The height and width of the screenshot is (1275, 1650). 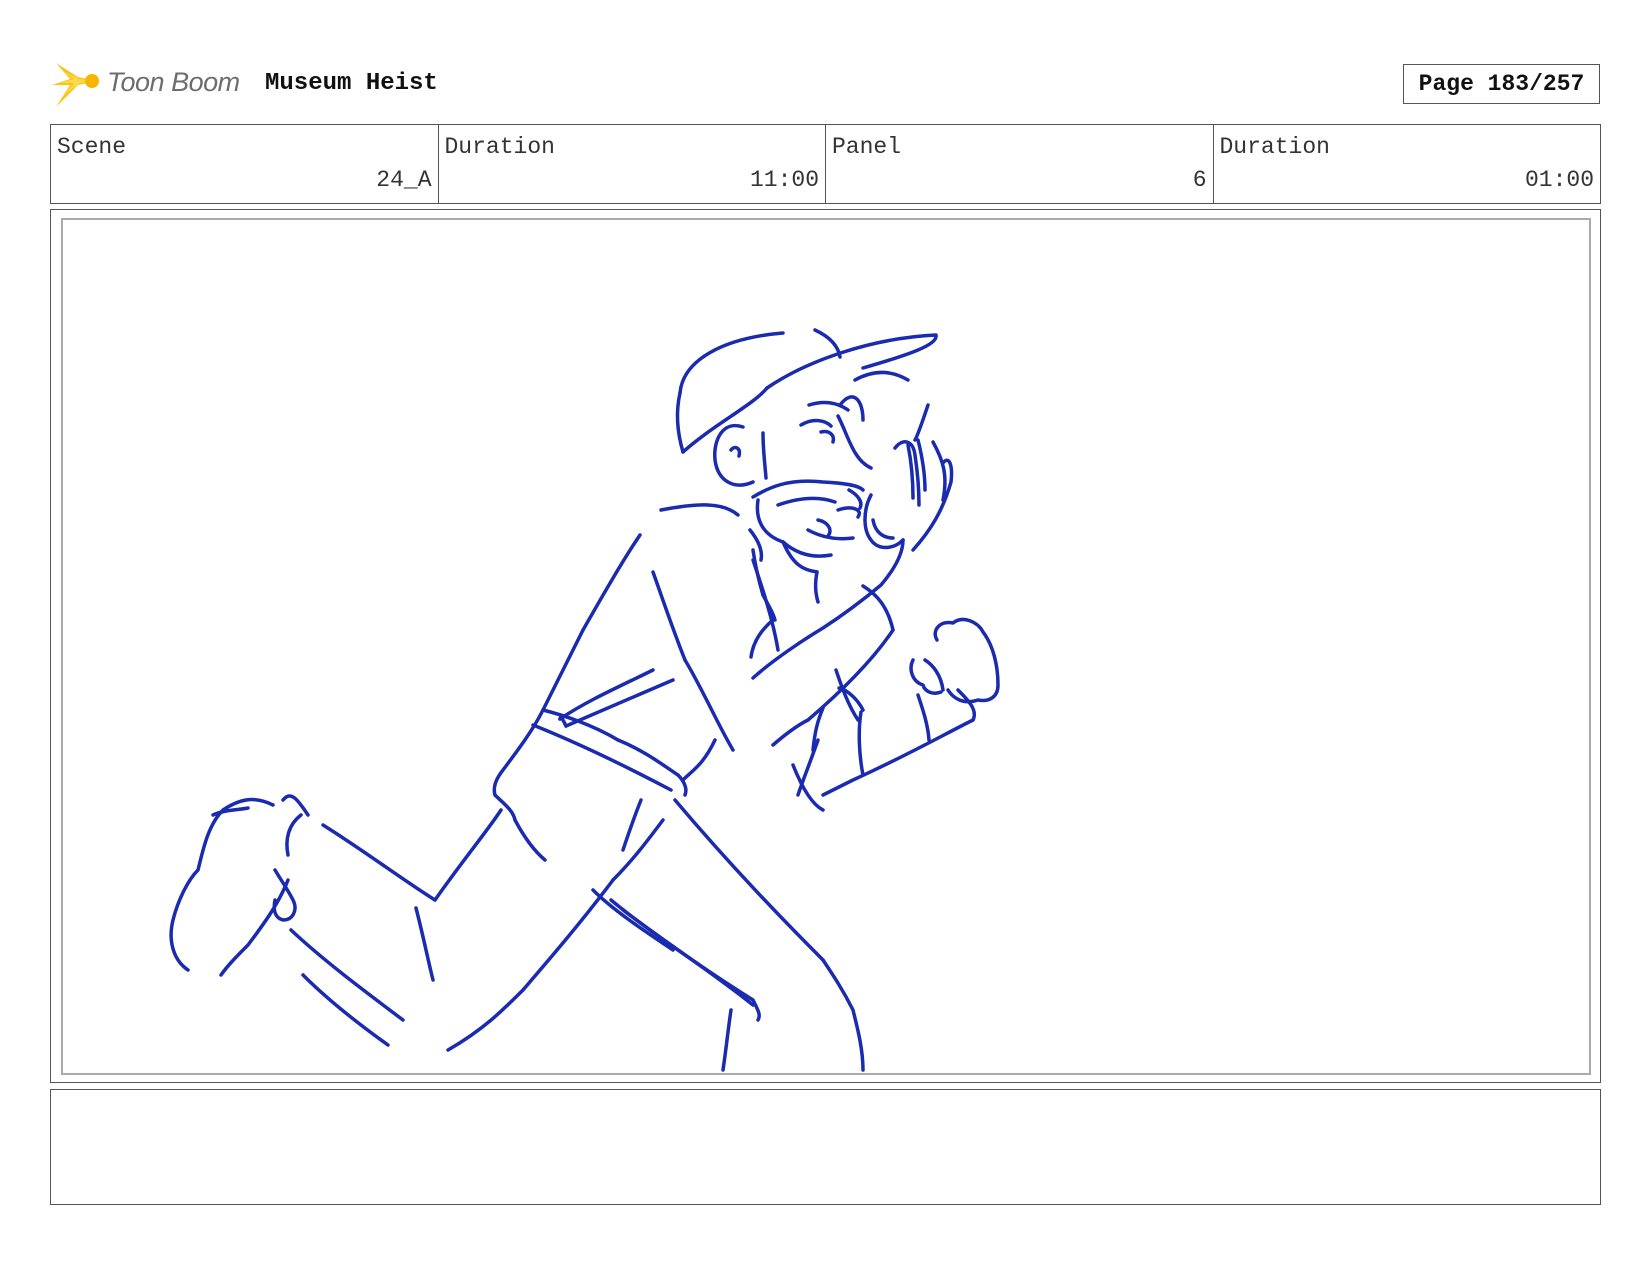 What do you see at coordinates (75, 85) in the screenshot?
I see `sparkle-star-icon` at bounding box center [75, 85].